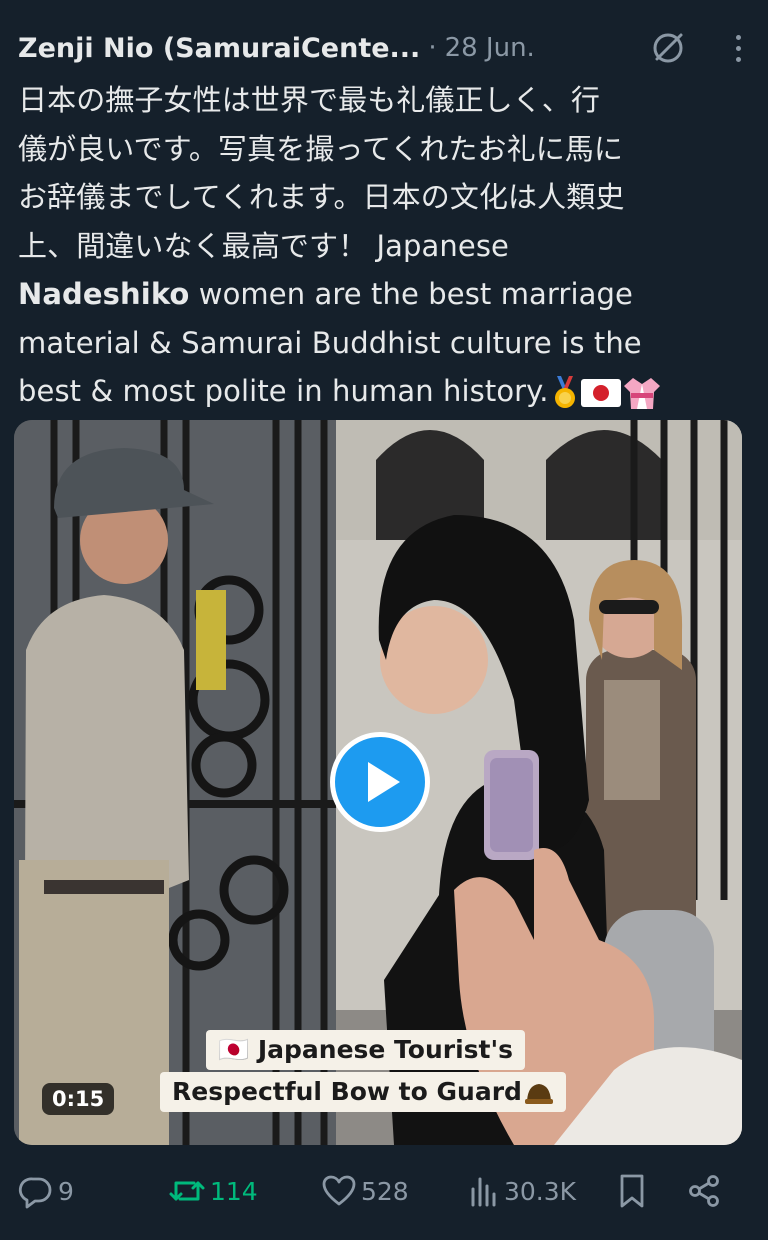 The width and height of the screenshot is (768, 1240). I want to click on medal-icon, so click(564, 392).